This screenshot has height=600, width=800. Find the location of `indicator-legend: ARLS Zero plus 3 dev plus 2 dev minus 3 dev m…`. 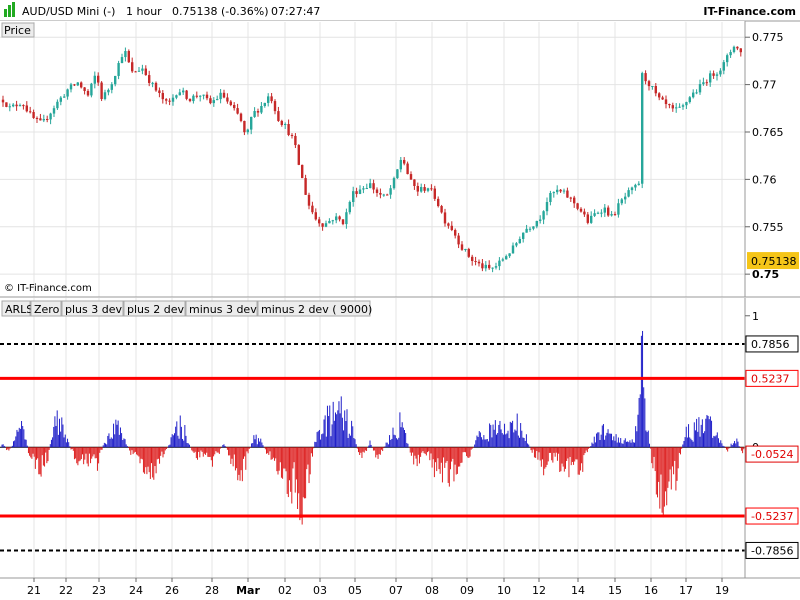

indicator-legend: ARLS Zero plus 3 dev plus 2 dev minus 3 dev m… is located at coordinates (186, 308).